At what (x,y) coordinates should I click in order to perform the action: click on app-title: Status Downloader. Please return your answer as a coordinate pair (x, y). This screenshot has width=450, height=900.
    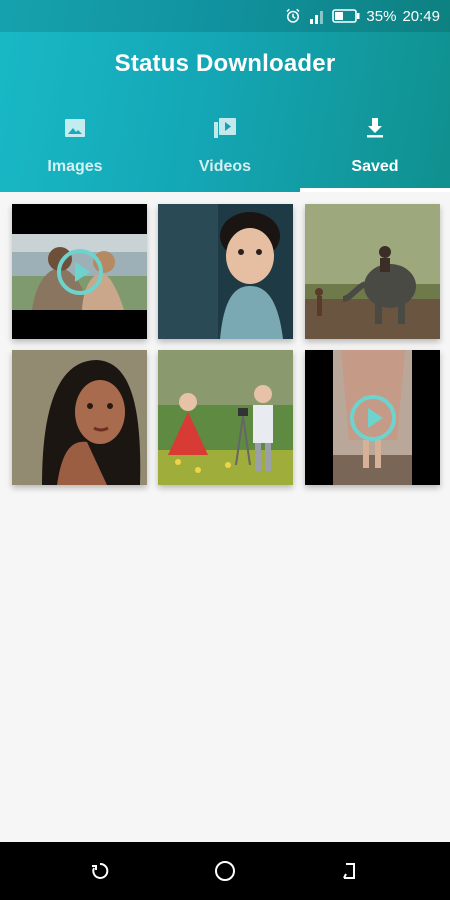
    Looking at the image, I should click on (225, 63).